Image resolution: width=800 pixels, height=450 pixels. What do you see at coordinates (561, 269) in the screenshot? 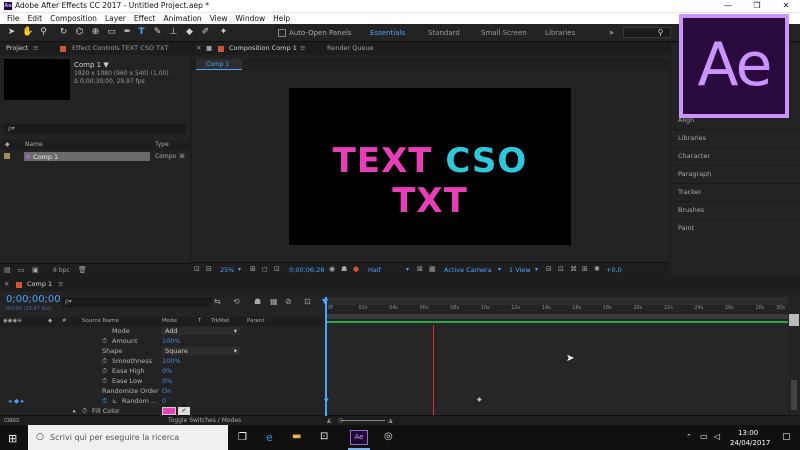
I see `motion-blur-icon: ⊡` at bounding box center [561, 269].